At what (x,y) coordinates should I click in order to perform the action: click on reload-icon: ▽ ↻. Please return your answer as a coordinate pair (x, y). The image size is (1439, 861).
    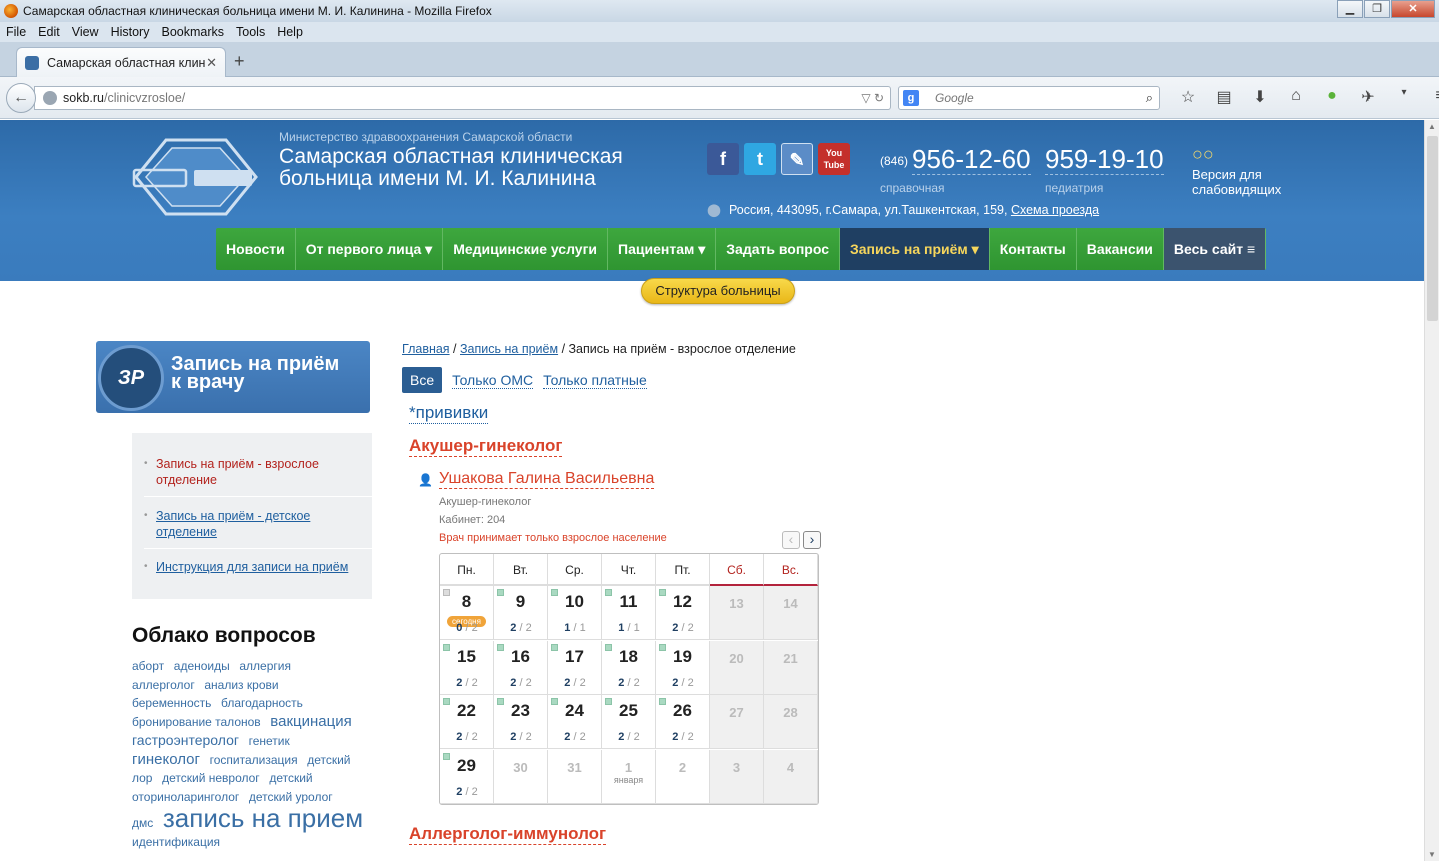
    Looking at the image, I should click on (872, 98).